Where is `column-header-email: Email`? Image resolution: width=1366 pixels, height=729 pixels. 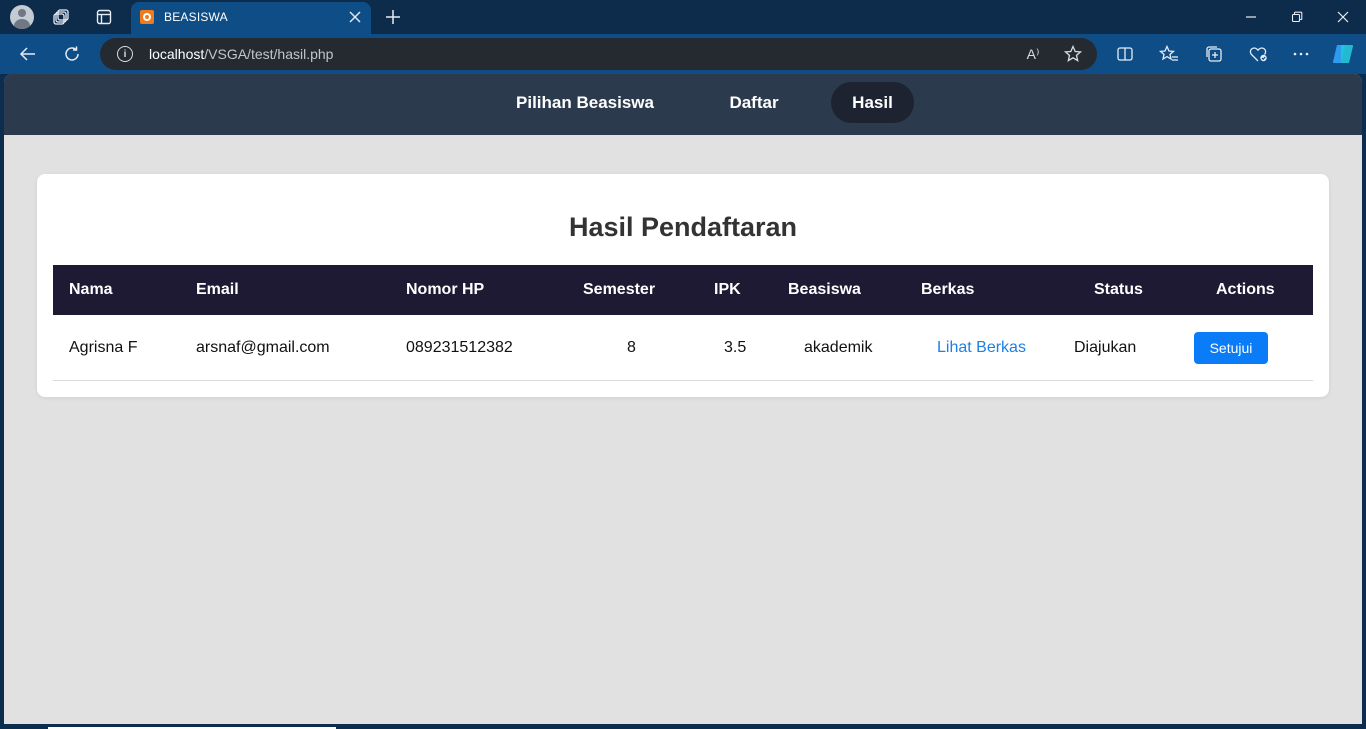
column-header-email: Email is located at coordinates (217, 289).